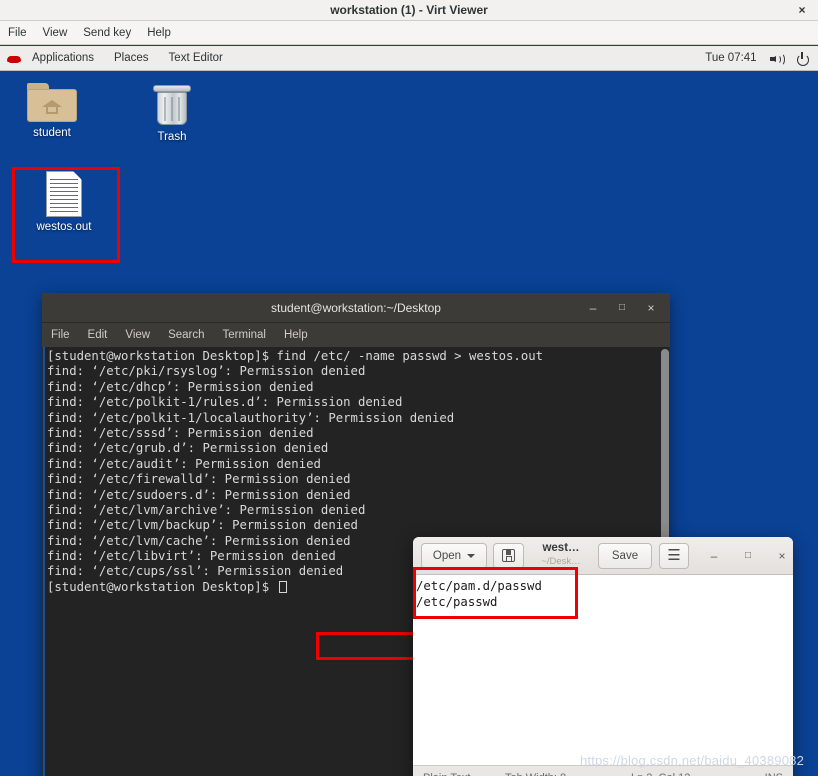 The height and width of the screenshot is (776, 818). What do you see at coordinates (535, 774) in the screenshot?
I see `gedit-tab-width-label: Tab Width: 8` at bounding box center [535, 774].